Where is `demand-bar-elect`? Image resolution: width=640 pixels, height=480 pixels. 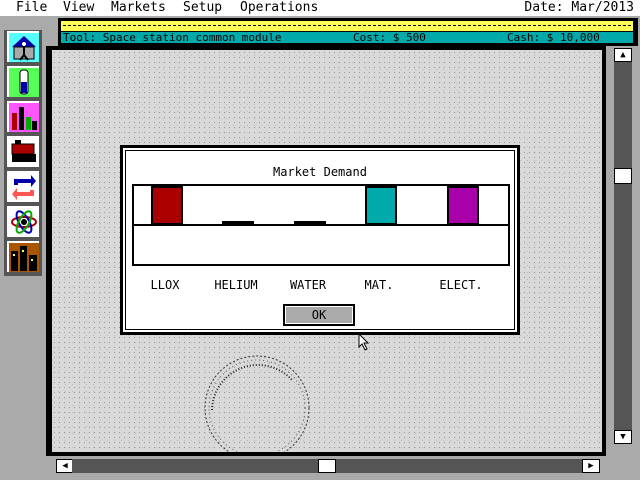 demand-bar-elect is located at coordinates (463, 205).